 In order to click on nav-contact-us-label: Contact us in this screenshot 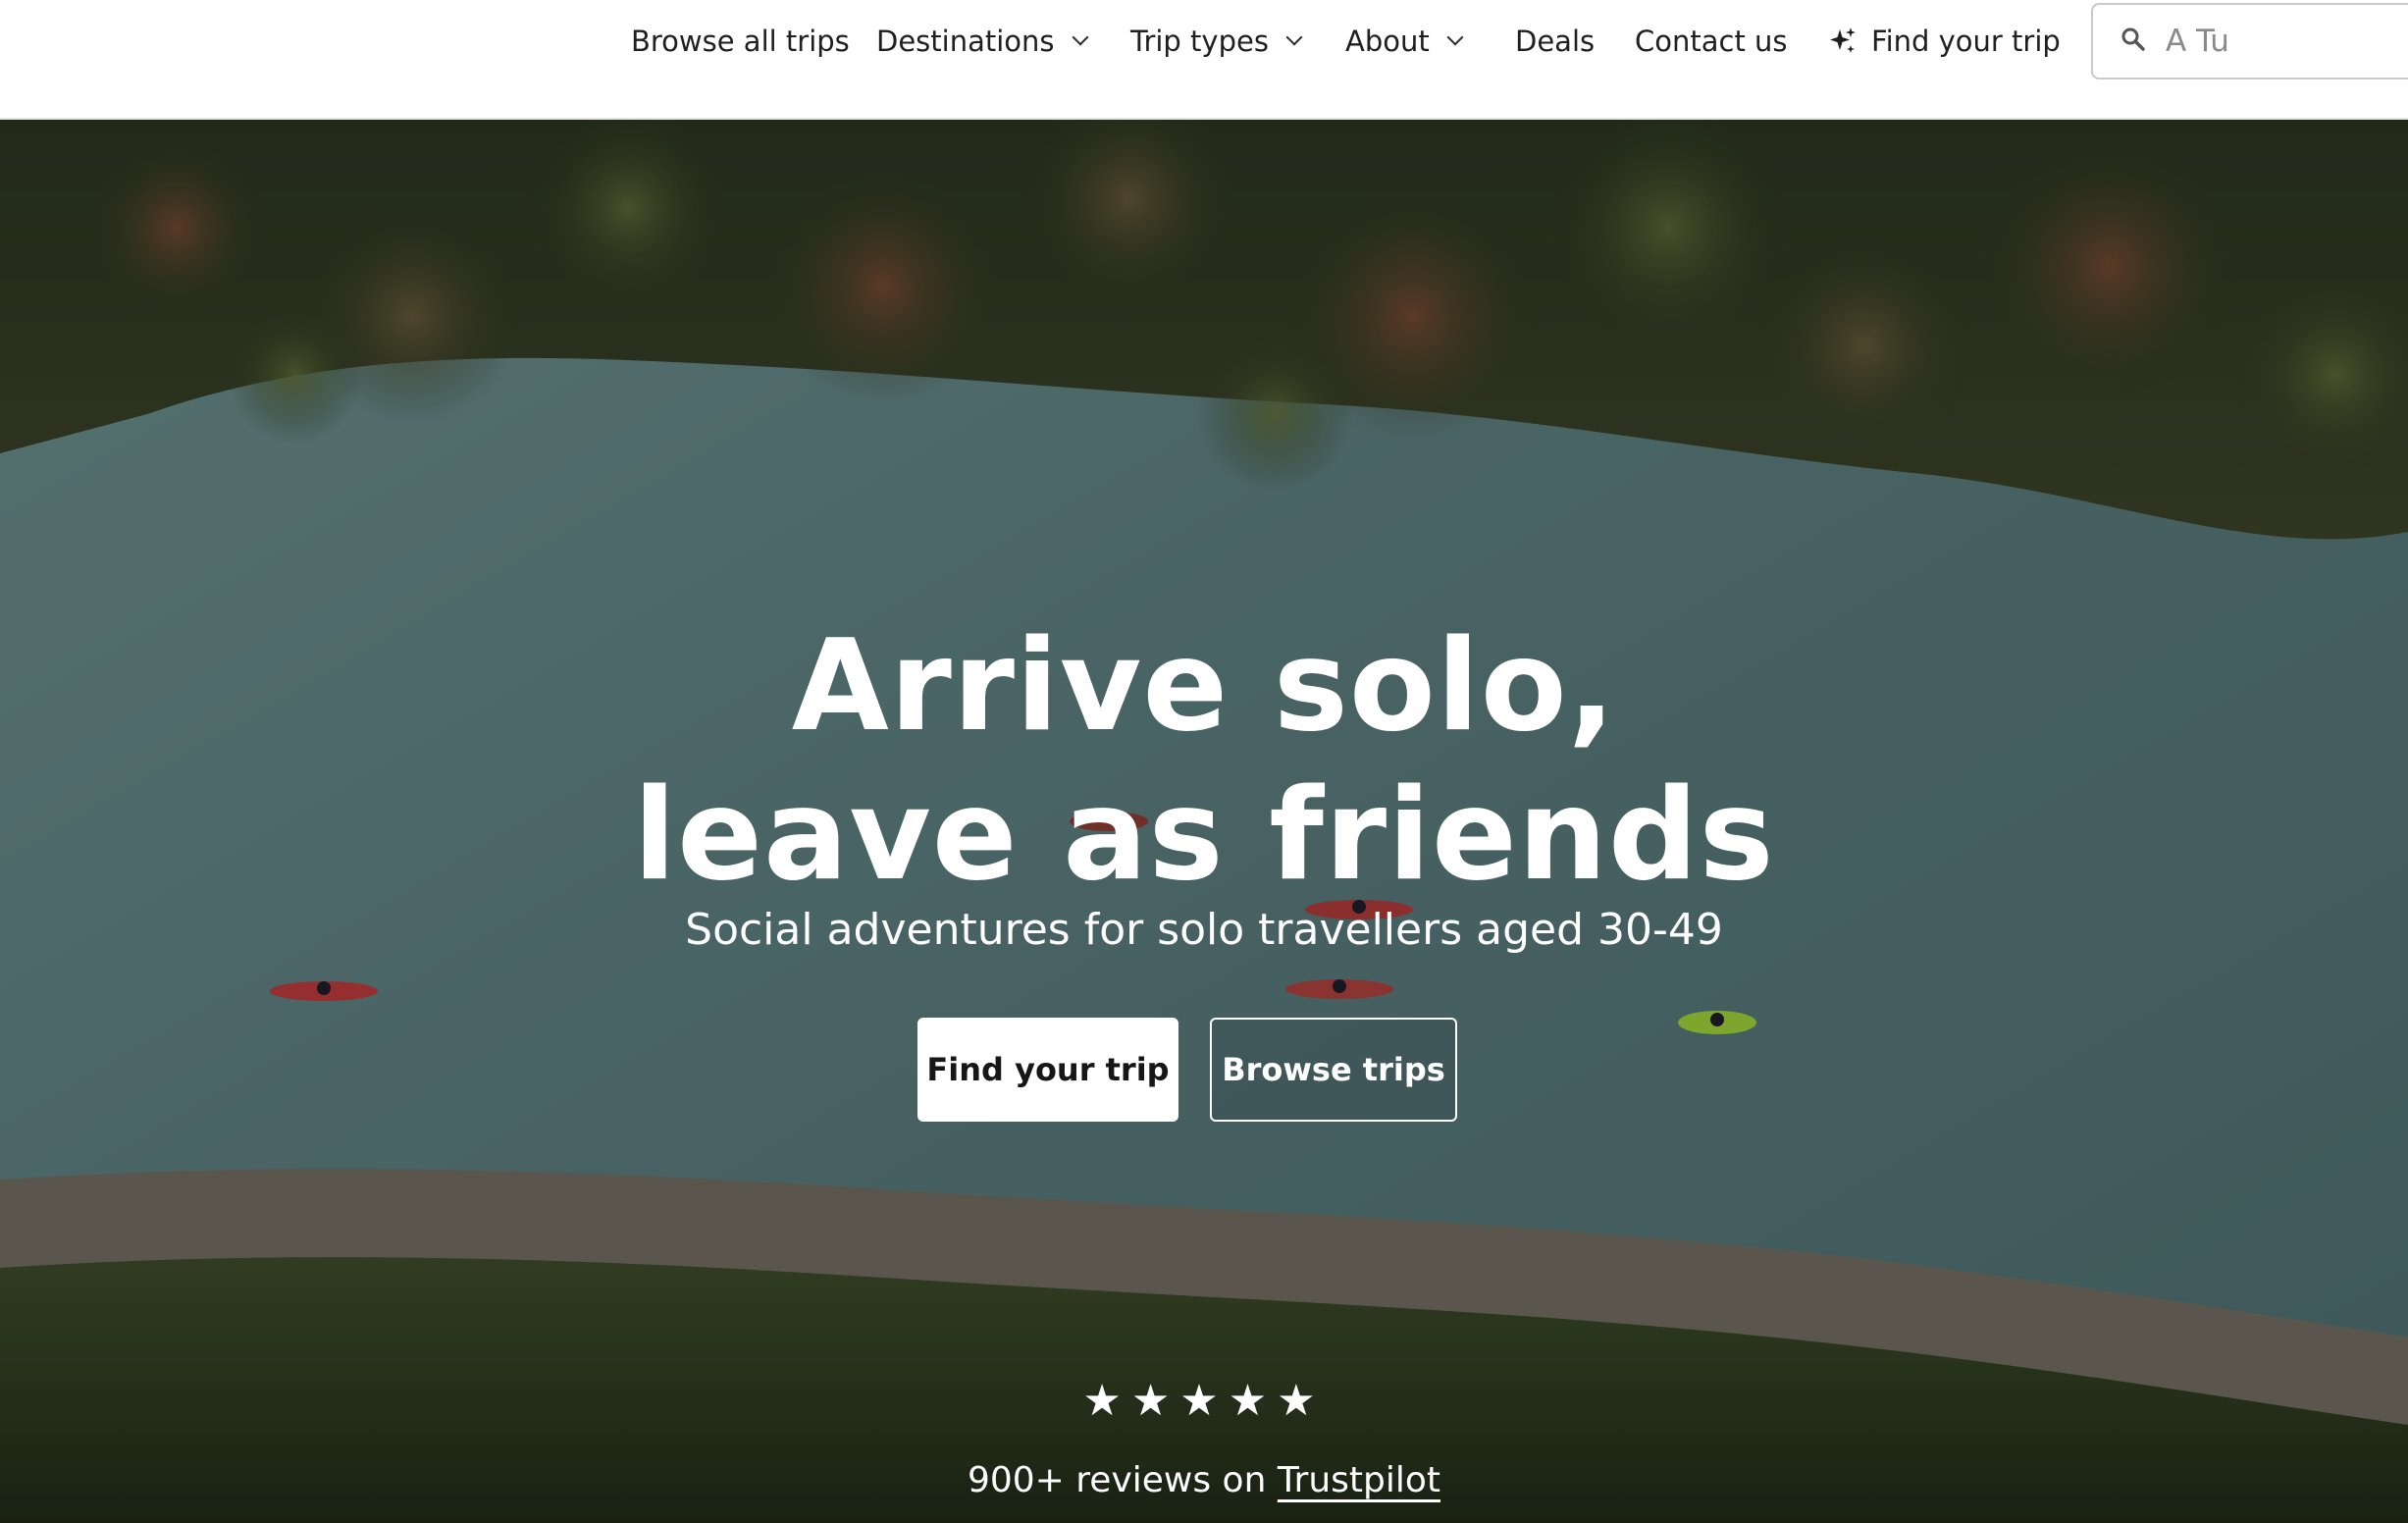, I will do `click(1712, 41)`.